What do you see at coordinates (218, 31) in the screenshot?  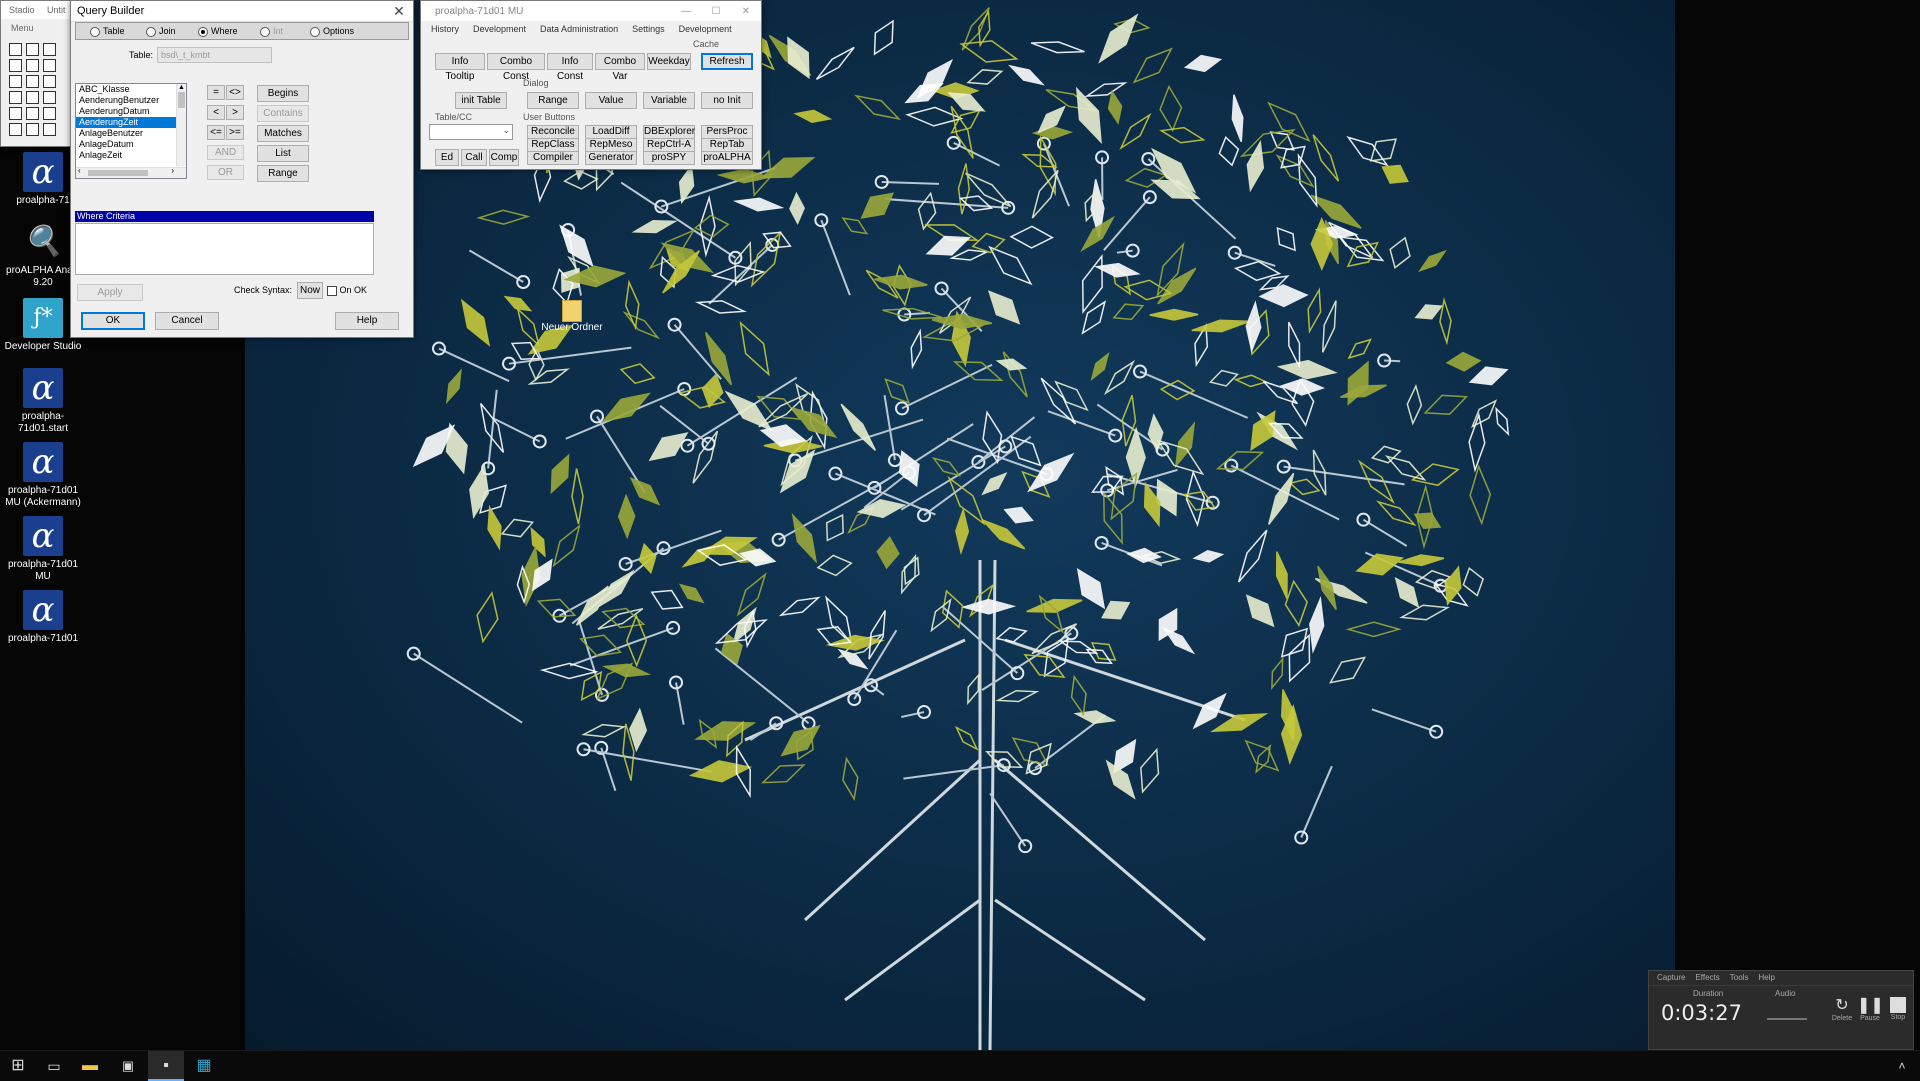 I see `tab-where: Where` at bounding box center [218, 31].